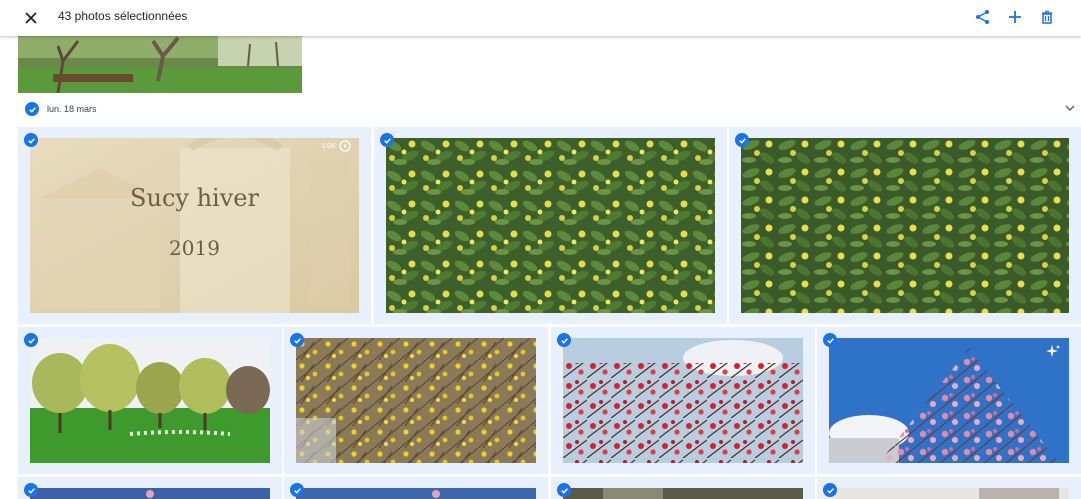 Image resolution: width=1081 pixels, height=499 pixels. I want to click on collapse-group-button, so click(1070, 110).